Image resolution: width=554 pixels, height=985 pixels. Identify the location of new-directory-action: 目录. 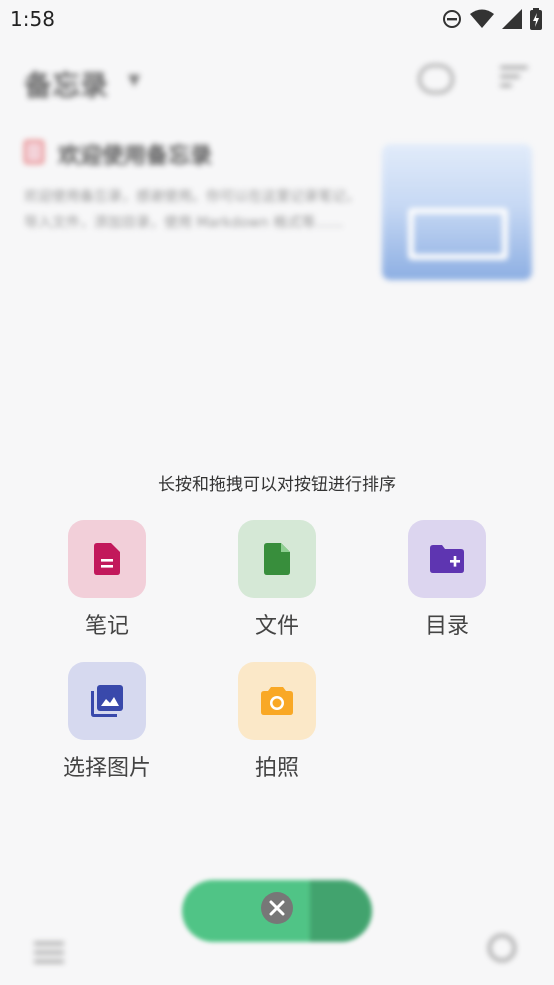
(447, 580).